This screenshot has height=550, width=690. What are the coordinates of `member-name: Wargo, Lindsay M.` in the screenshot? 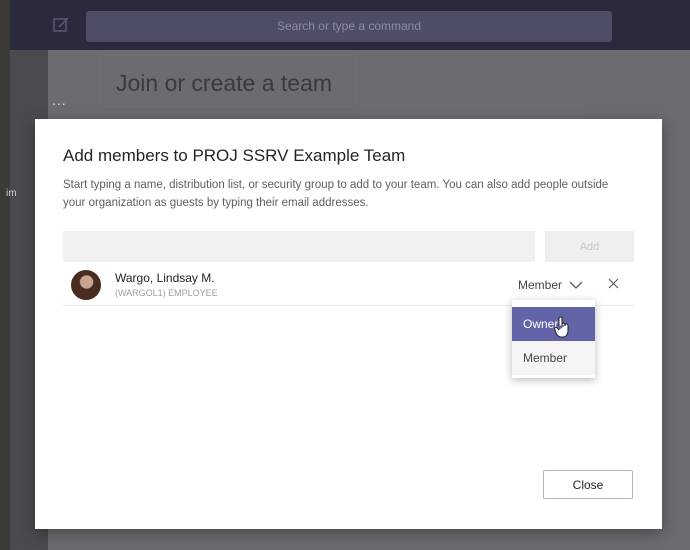 It's located at (165, 278).